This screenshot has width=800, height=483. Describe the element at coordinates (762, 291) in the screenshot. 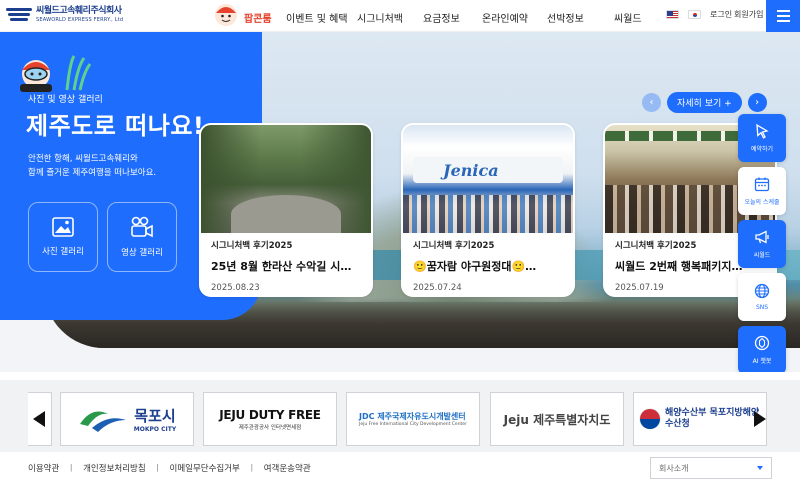

I see `globe-icon` at that location.